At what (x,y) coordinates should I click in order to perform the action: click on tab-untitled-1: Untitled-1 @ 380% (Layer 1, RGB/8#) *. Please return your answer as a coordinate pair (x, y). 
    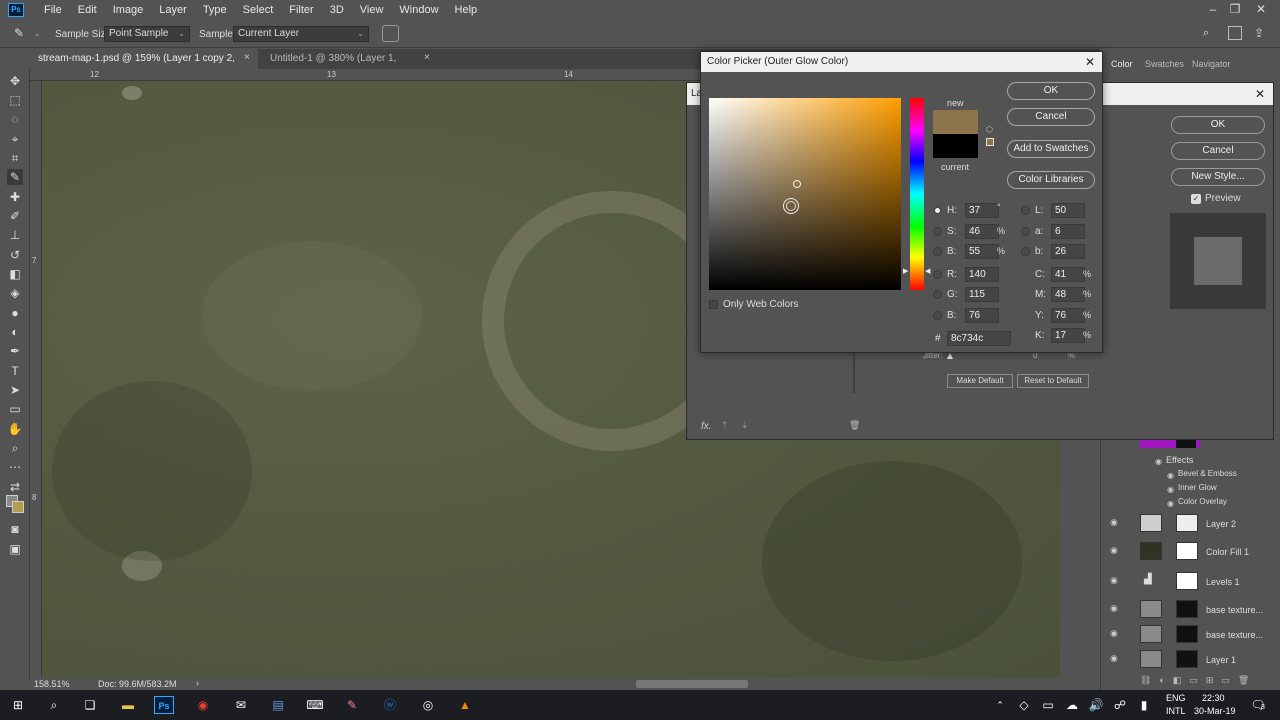
    Looking at the image, I should click on (350, 66).